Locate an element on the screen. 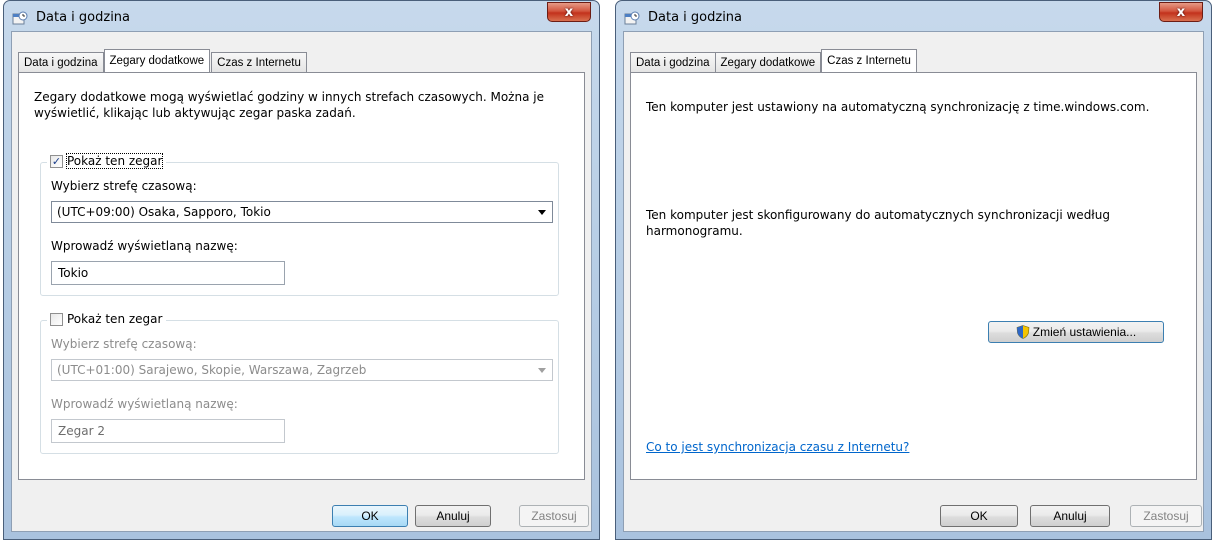 This screenshot has width=1215, height=540. clock1-timezone-select: (UTC+09:00) Osaka, Sapporo, Tokio is located at coordinates (302, 212).